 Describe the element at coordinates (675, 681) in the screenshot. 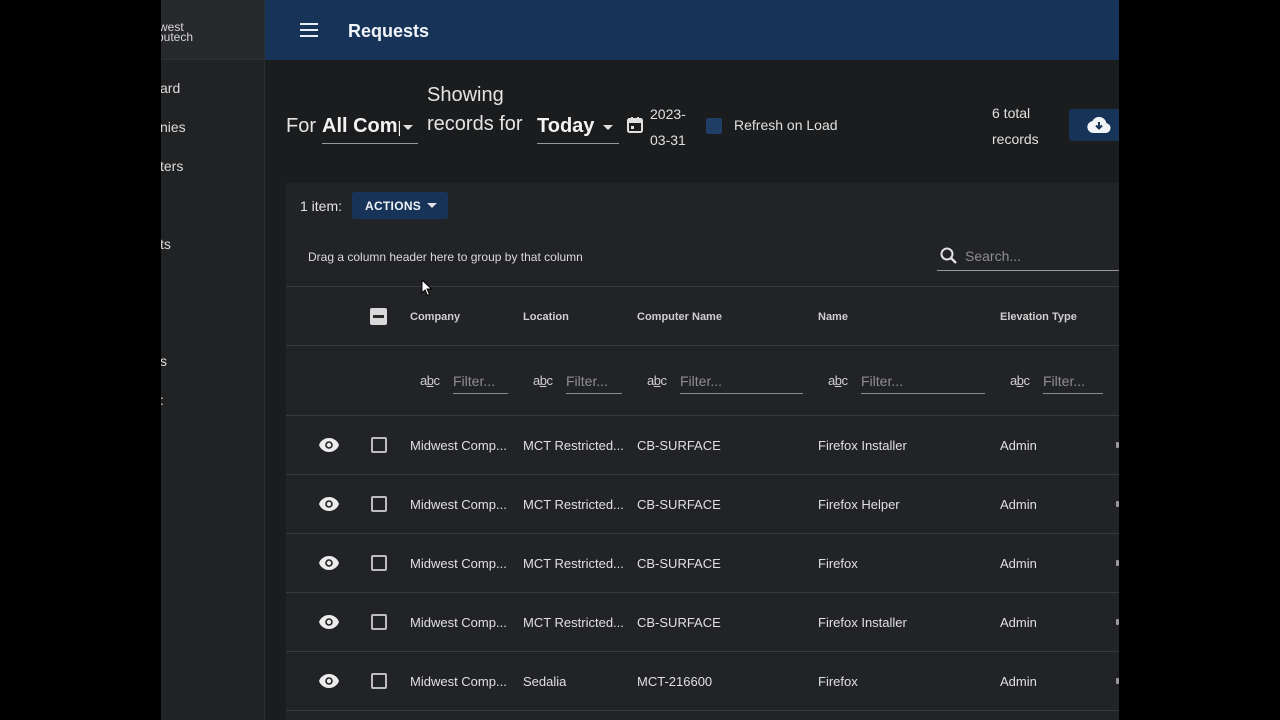

I see `cell-computer-name: MCT-216600` at that location.